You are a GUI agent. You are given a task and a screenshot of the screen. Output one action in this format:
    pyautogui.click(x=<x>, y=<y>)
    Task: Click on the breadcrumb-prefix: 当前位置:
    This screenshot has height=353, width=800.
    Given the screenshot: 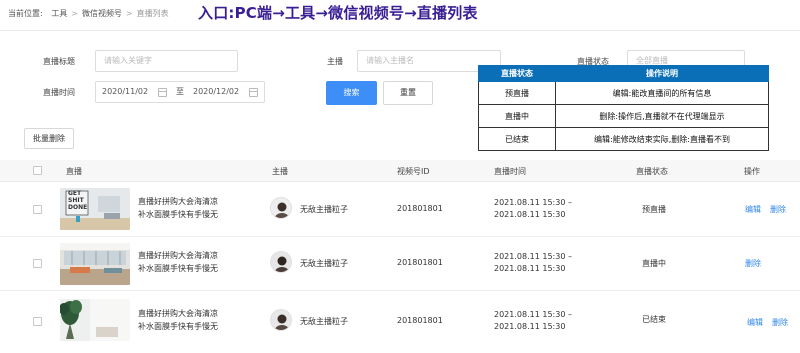 What is the action you would take?
    pyautogui.click(x=25, y=13)
    